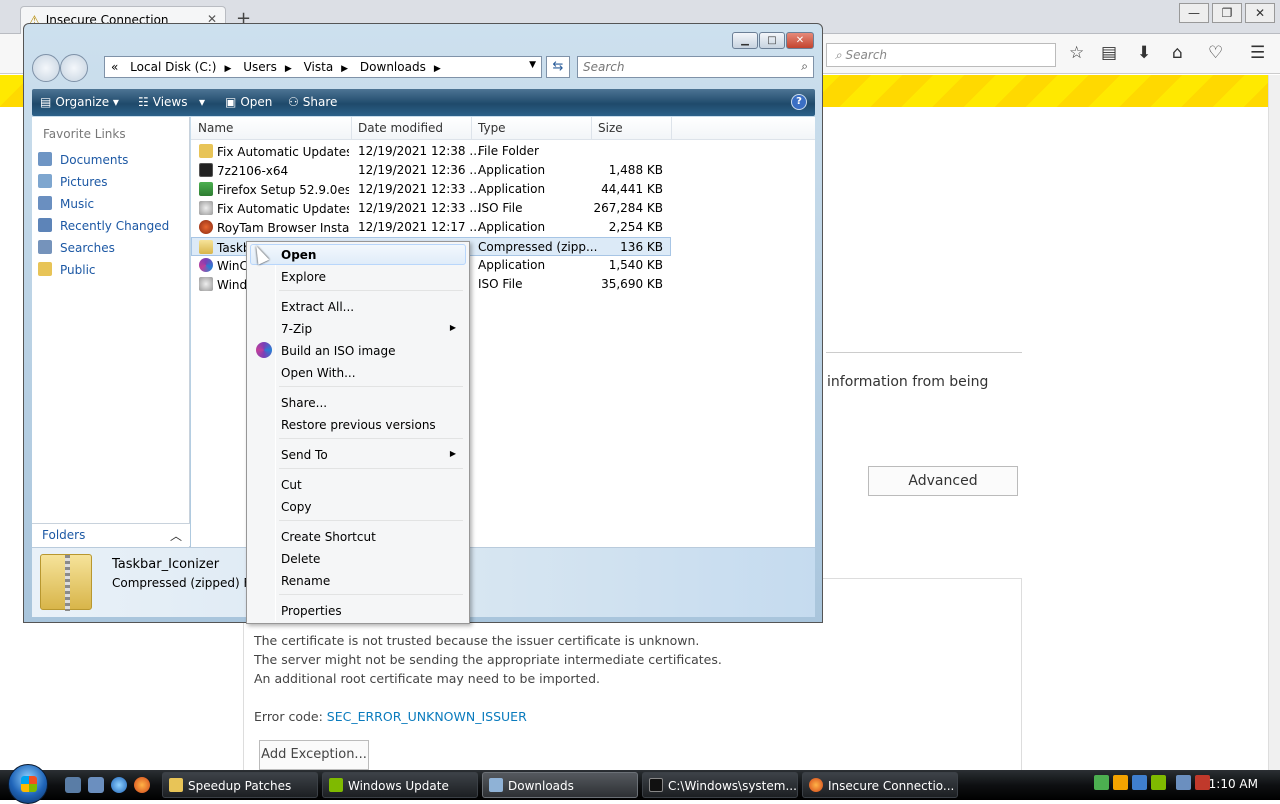  Describe the element at coordinates (1076, 53) in the screenshot. I see `bookmark-star-icon: ☆` at that location.